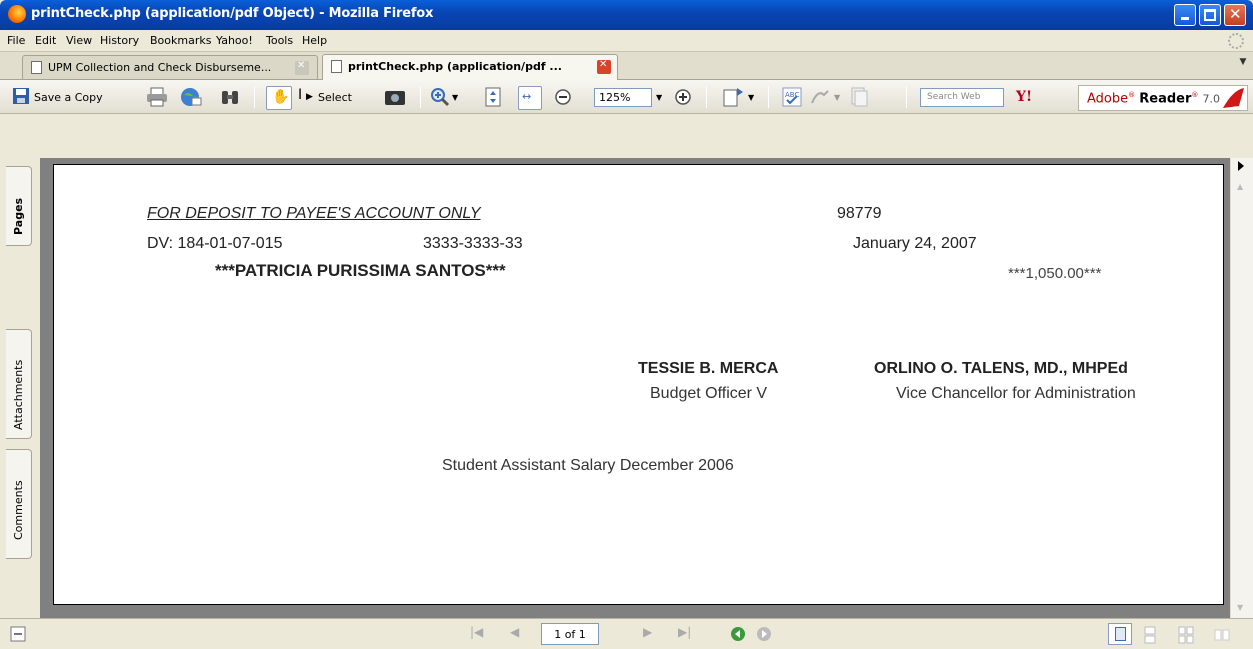  I want to click on vertical-scrollbar: ▲ ▼, so click(1241, 388).